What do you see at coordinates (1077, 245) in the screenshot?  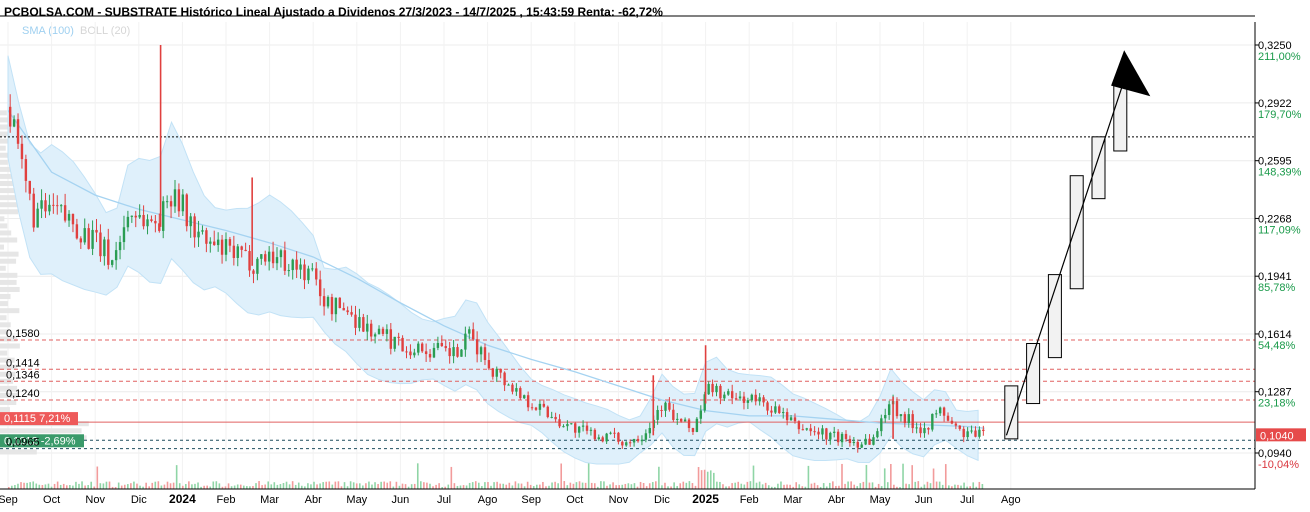 I see `forecast-layer` at bounding box center [1077, 245].